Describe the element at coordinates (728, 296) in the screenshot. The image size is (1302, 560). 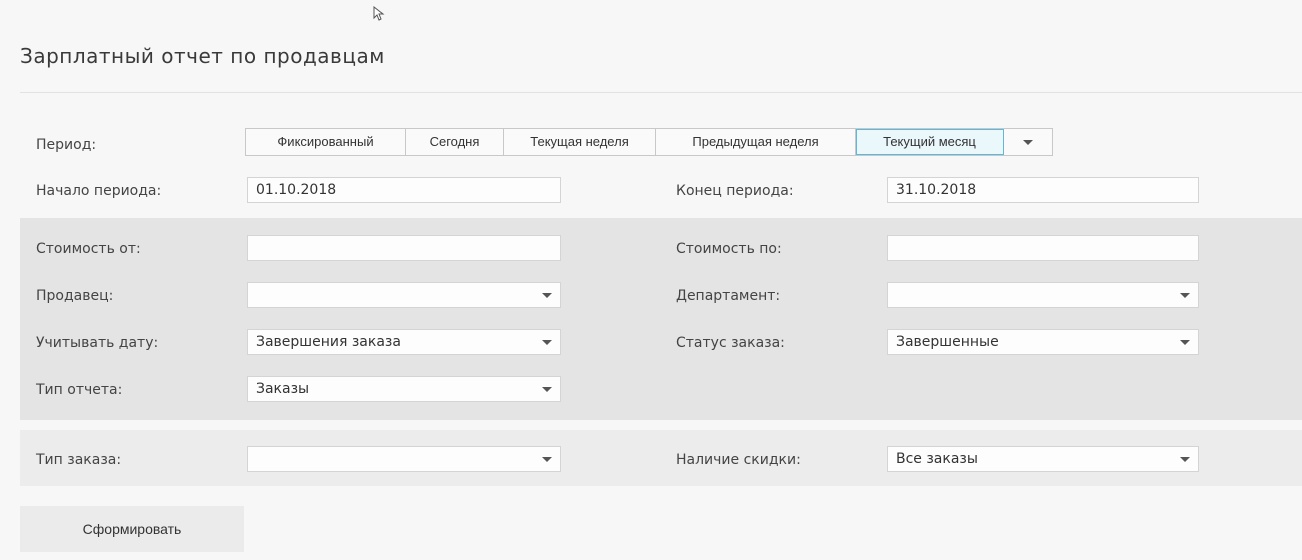
I see `department-label: Департамент:` at that location.